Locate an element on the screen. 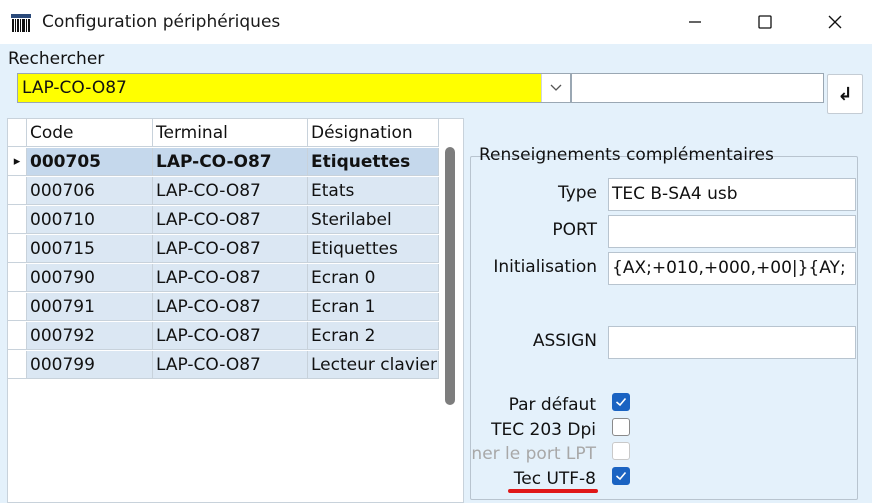 The width and height of the screenshot is (872, 503). cell-designation: Ecran 0 is located at coordinates (373, 278).